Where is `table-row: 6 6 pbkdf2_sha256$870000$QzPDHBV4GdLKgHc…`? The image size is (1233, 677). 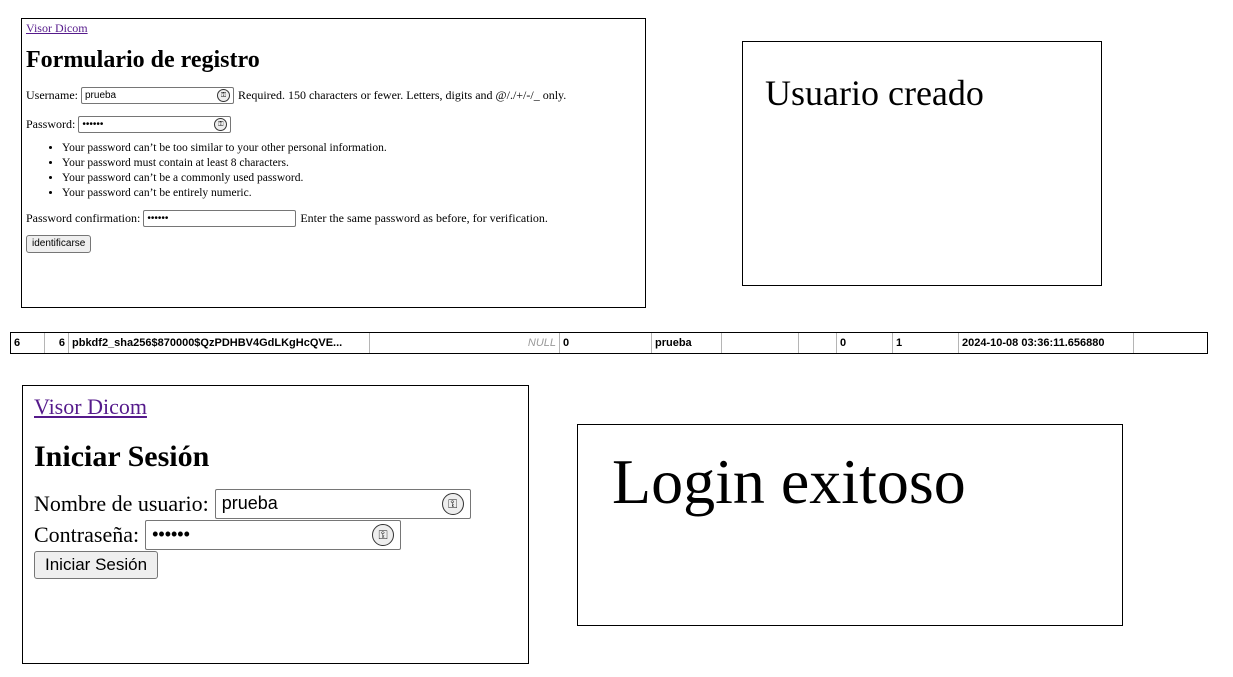 table-row: 6 6 pbkdf2_sha256$870000$QzPDHBV4GdLKgHc… is located at coordinates (609, 343).